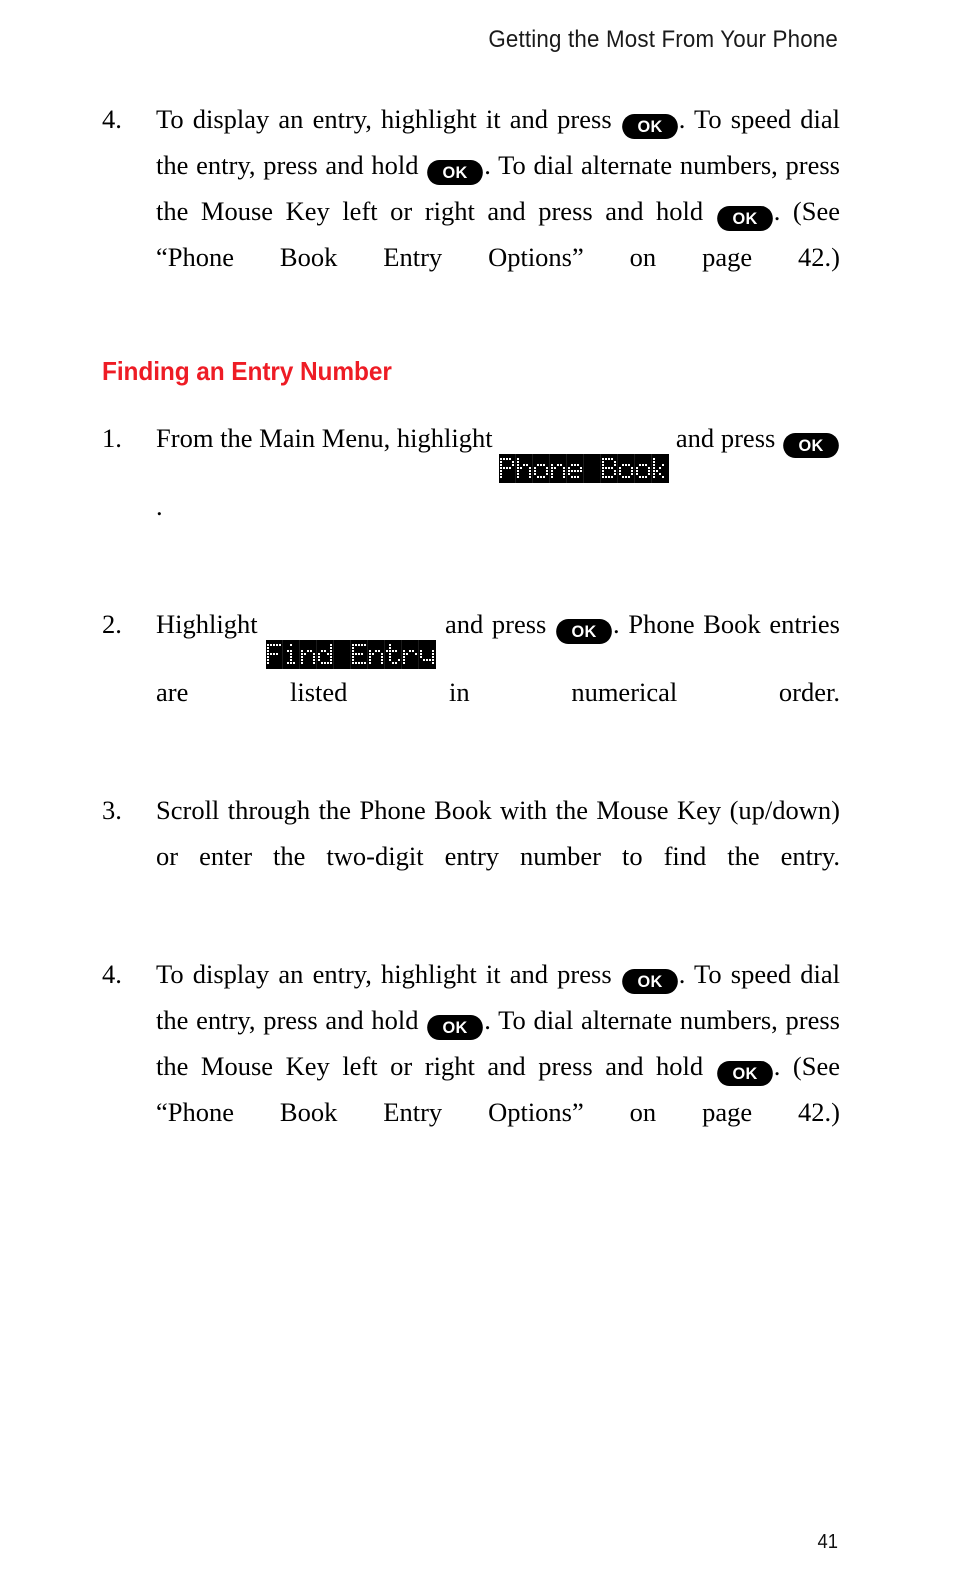  I want to click on running-header: Getting the Most From Your Phone, so click(663, 39).